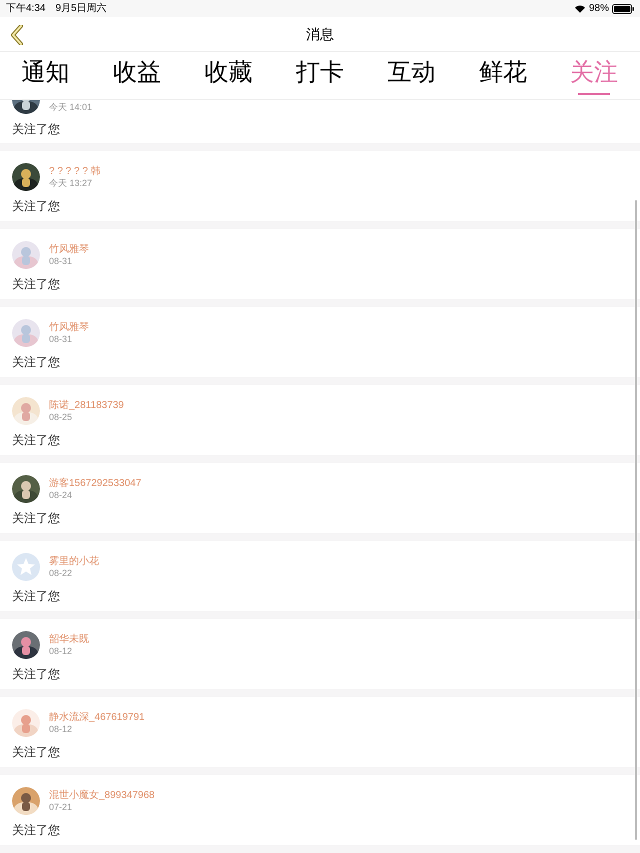 This screenshot has width=640, height=853. I want to click on back-chevron-icon, so click(17, 35).